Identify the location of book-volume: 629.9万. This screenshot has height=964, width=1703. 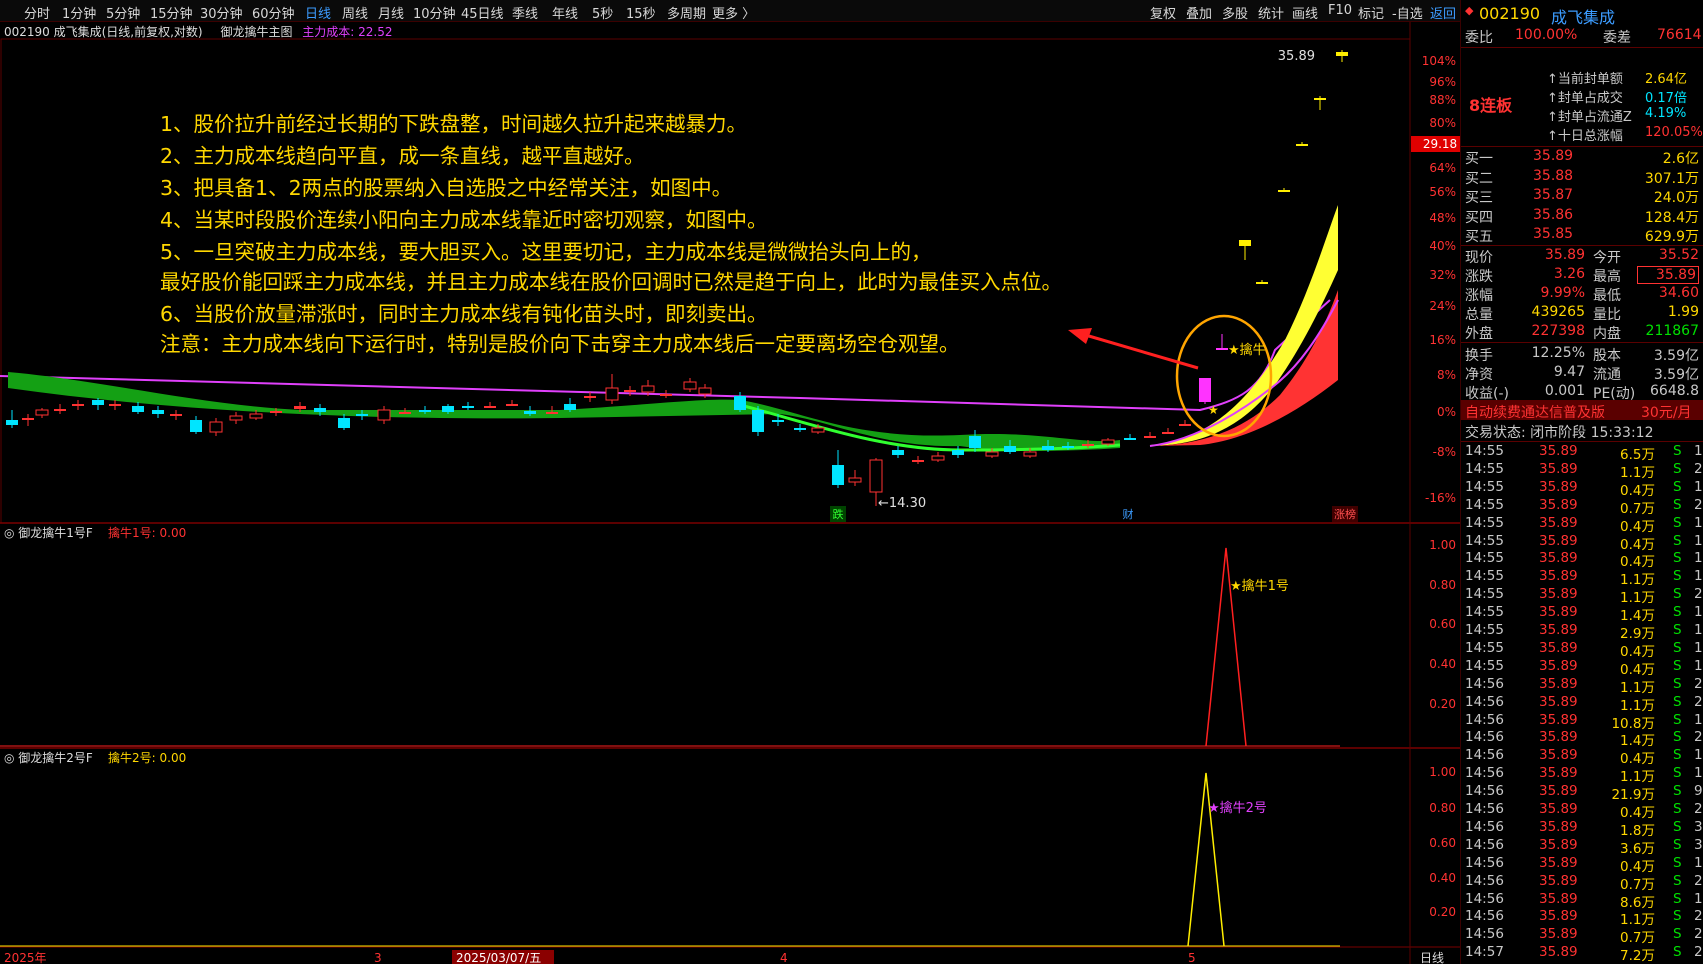
(1671, 237).